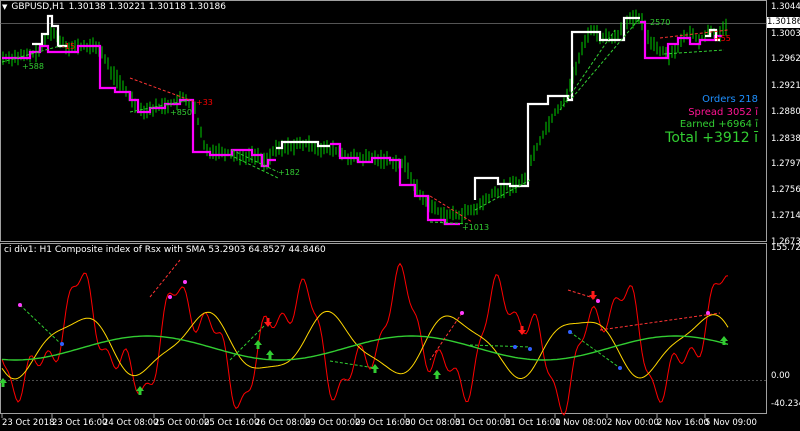  I want to click on trade-result-label: +182, so click(289, 172).